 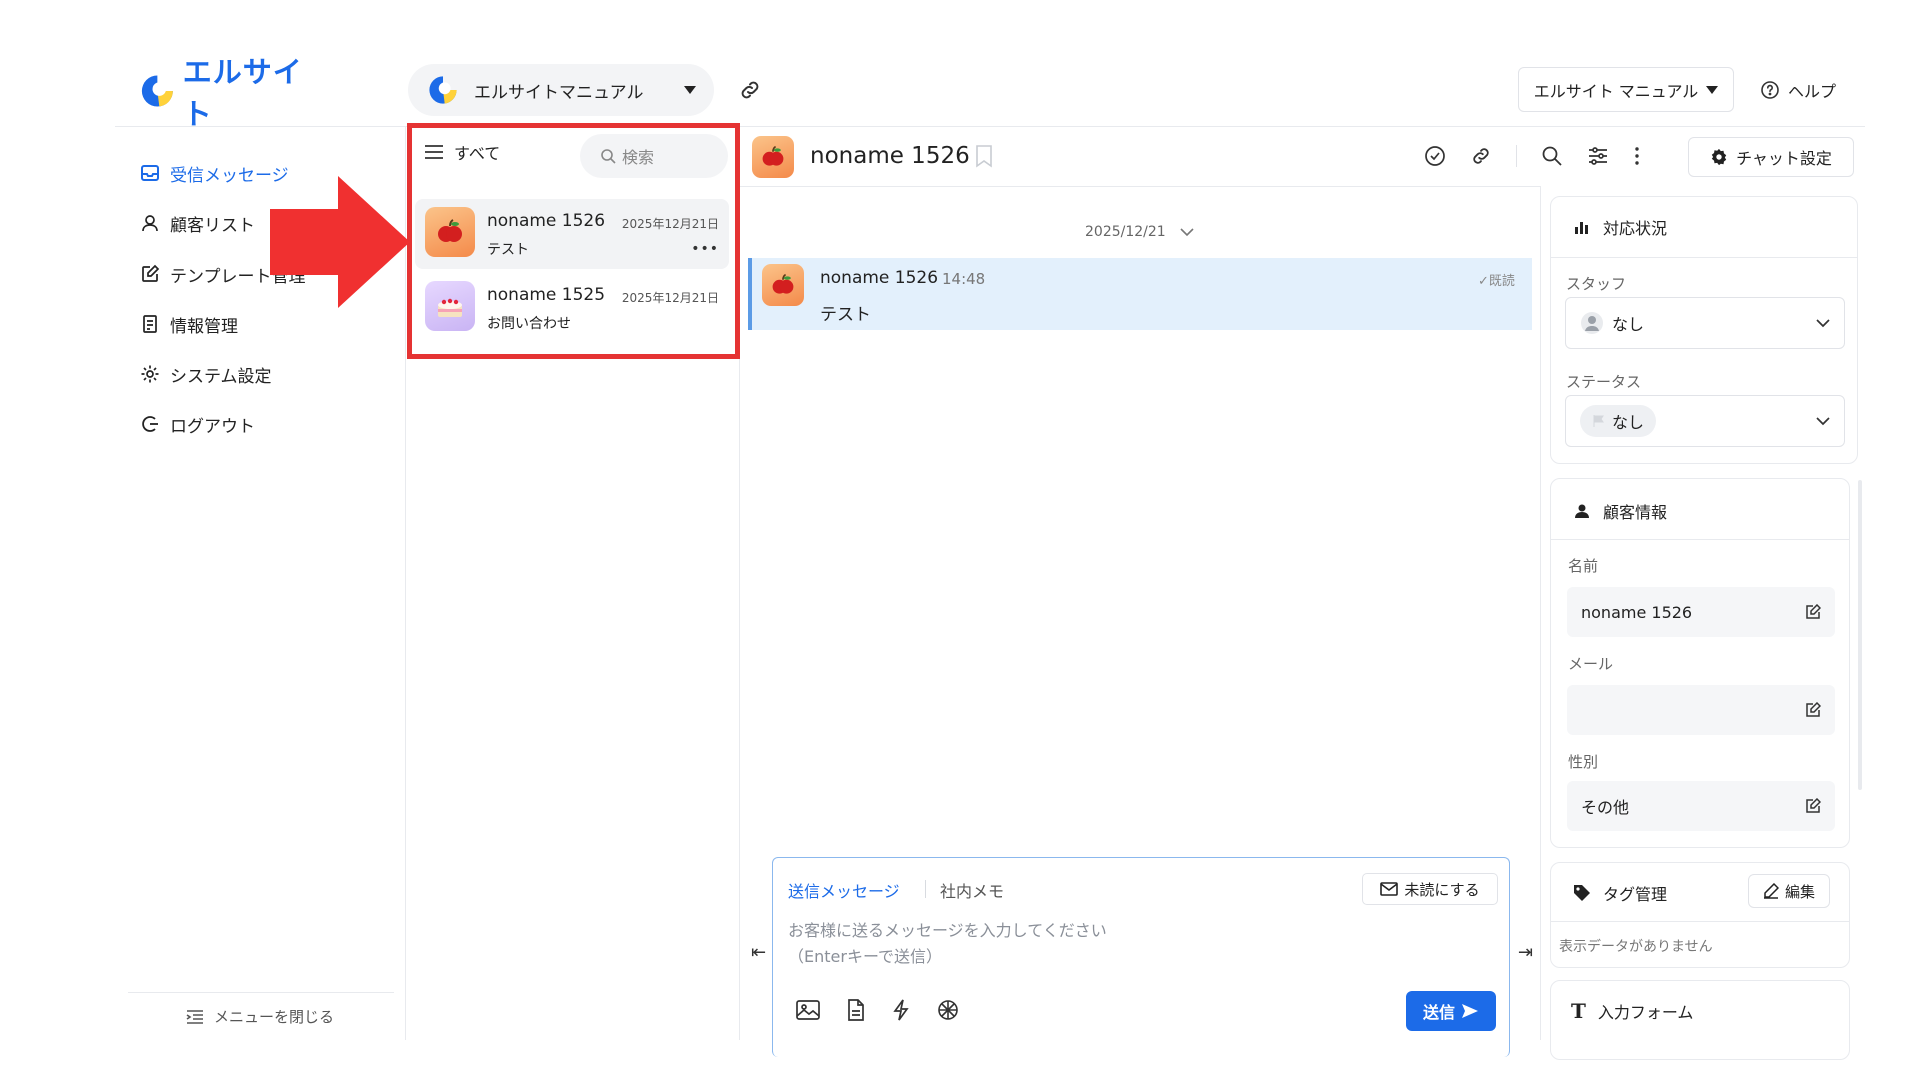 What do you see at coordinates (1626, 89) in the screenshot?
I see `account-dropdown: エルサイト マニュアル` at bounding box center [1626, 89].